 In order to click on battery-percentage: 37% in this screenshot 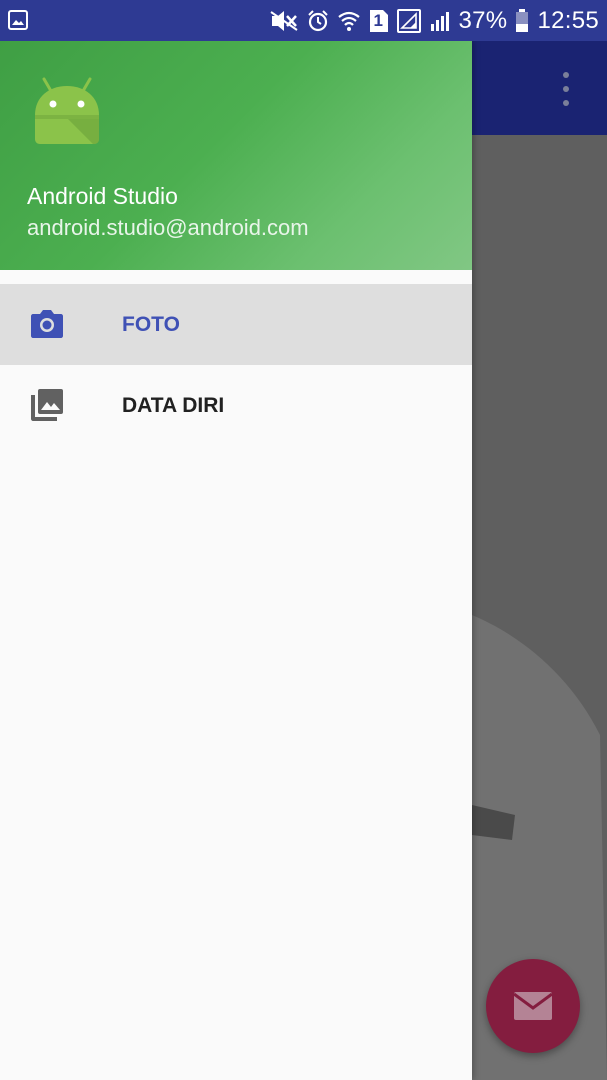, I will do `click(483, 20)`.